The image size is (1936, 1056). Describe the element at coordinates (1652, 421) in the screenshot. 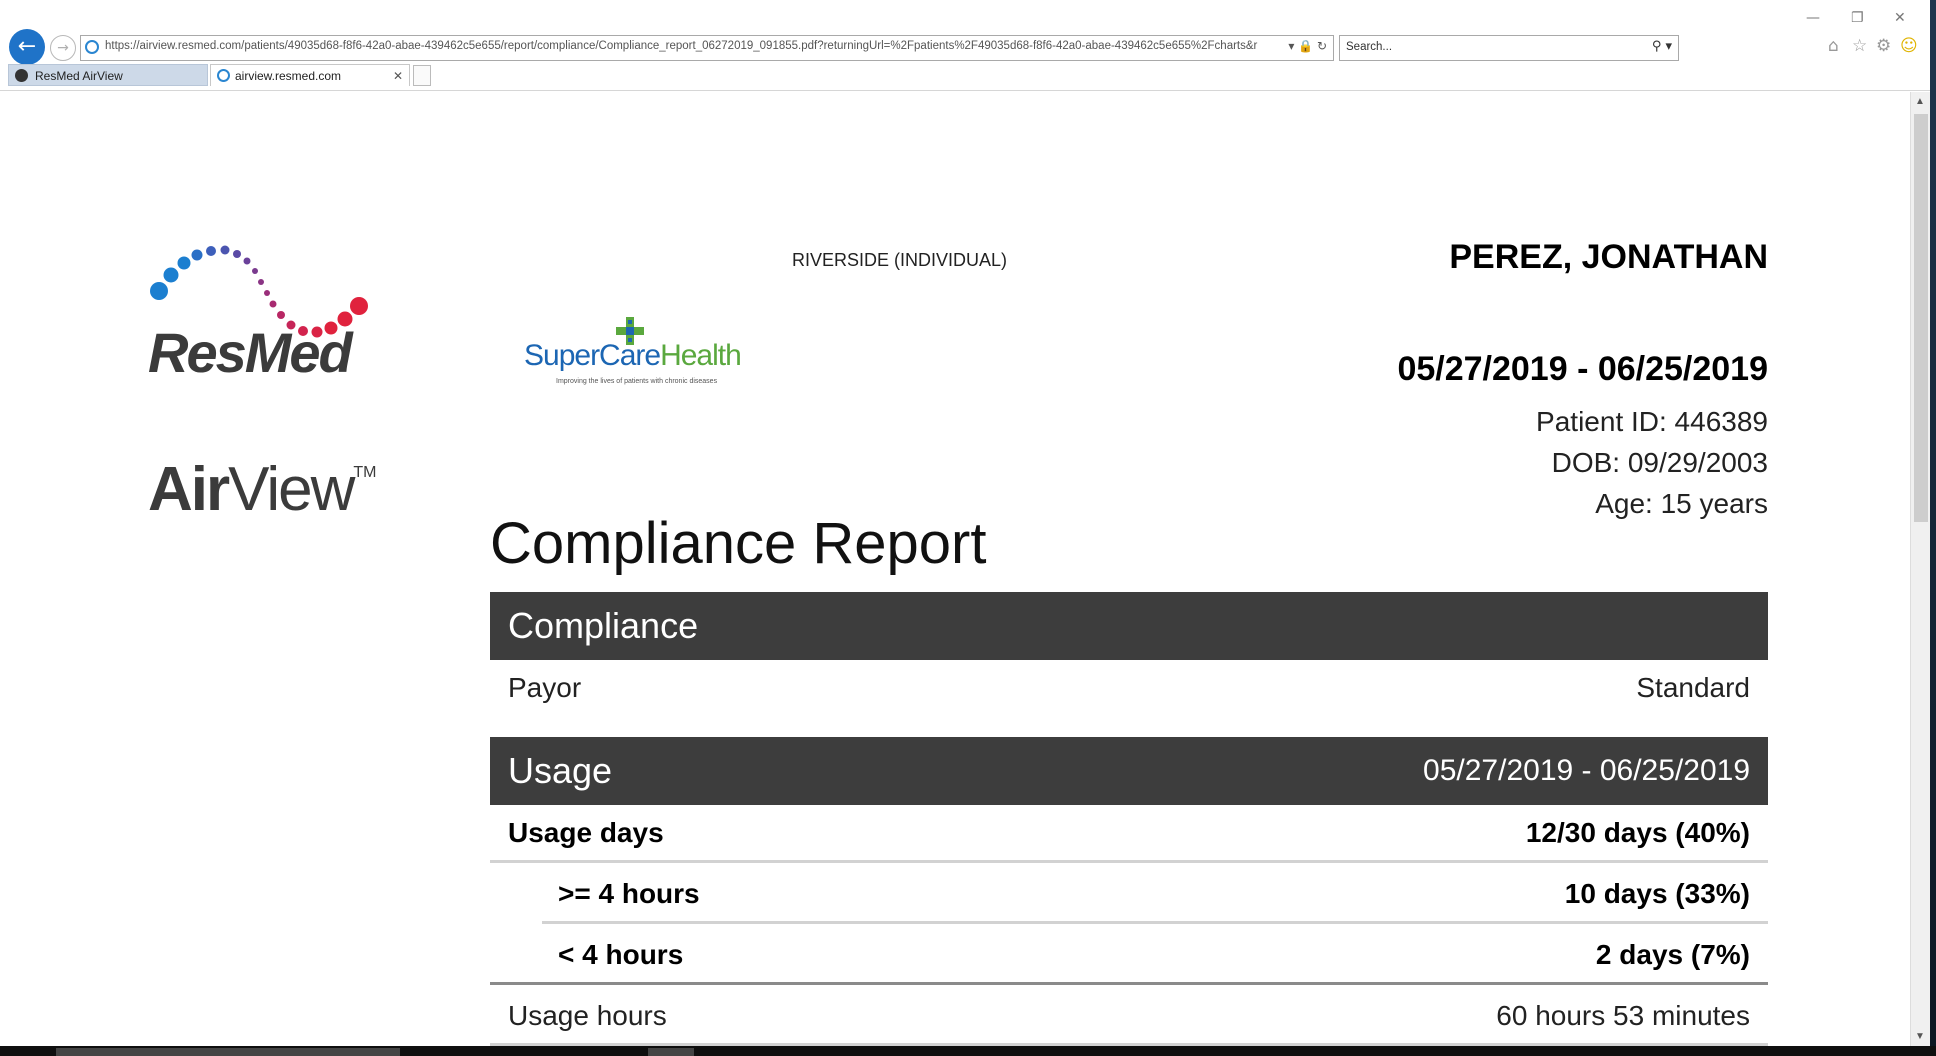

I see `patient-id: Patient ID: 446389` at that location.